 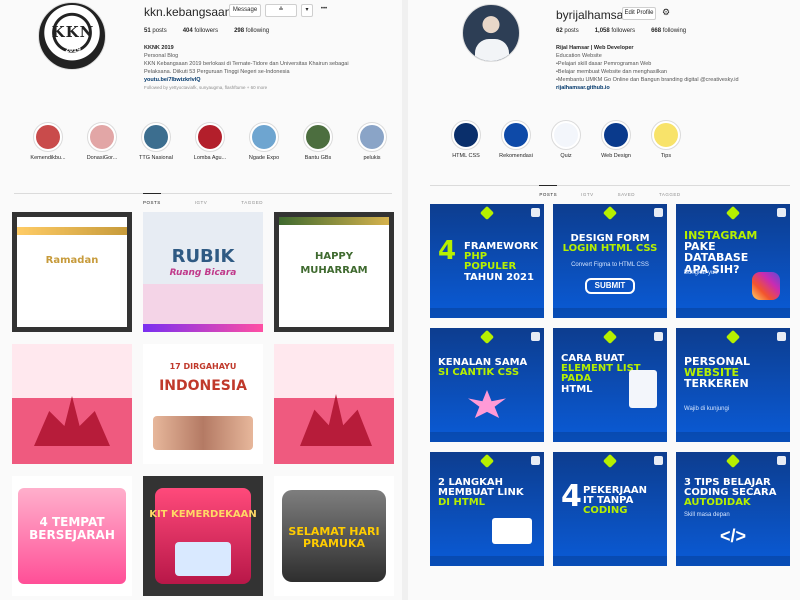 I want to click on following-button: ≗, so click(x=281, y=10).